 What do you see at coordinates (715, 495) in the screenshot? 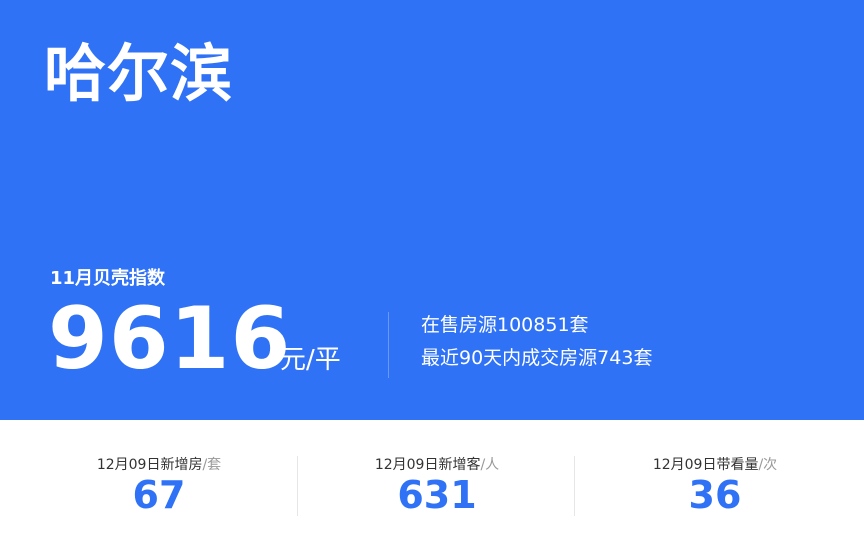
I see `stat-value: 36` at bounding box center [715, 495].